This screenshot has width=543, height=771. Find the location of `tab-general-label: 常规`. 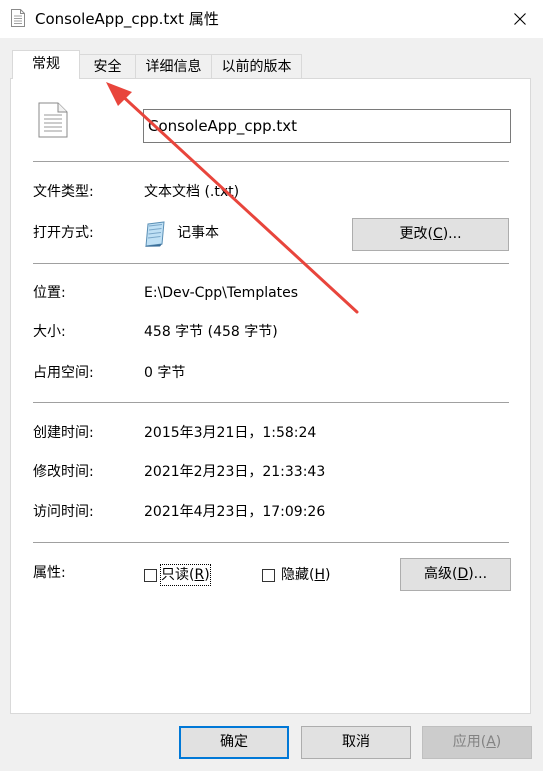

tab-general-label: 常规 is located at coordinates (46, 64).